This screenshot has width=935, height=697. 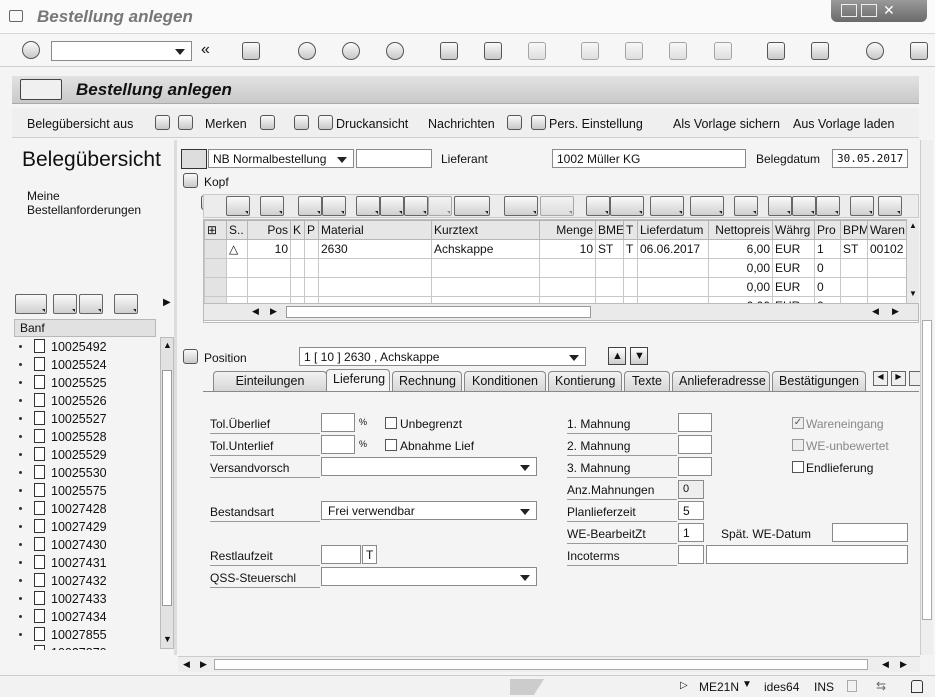 I want to click on mahnung3-field, so click(x=695, y=466).